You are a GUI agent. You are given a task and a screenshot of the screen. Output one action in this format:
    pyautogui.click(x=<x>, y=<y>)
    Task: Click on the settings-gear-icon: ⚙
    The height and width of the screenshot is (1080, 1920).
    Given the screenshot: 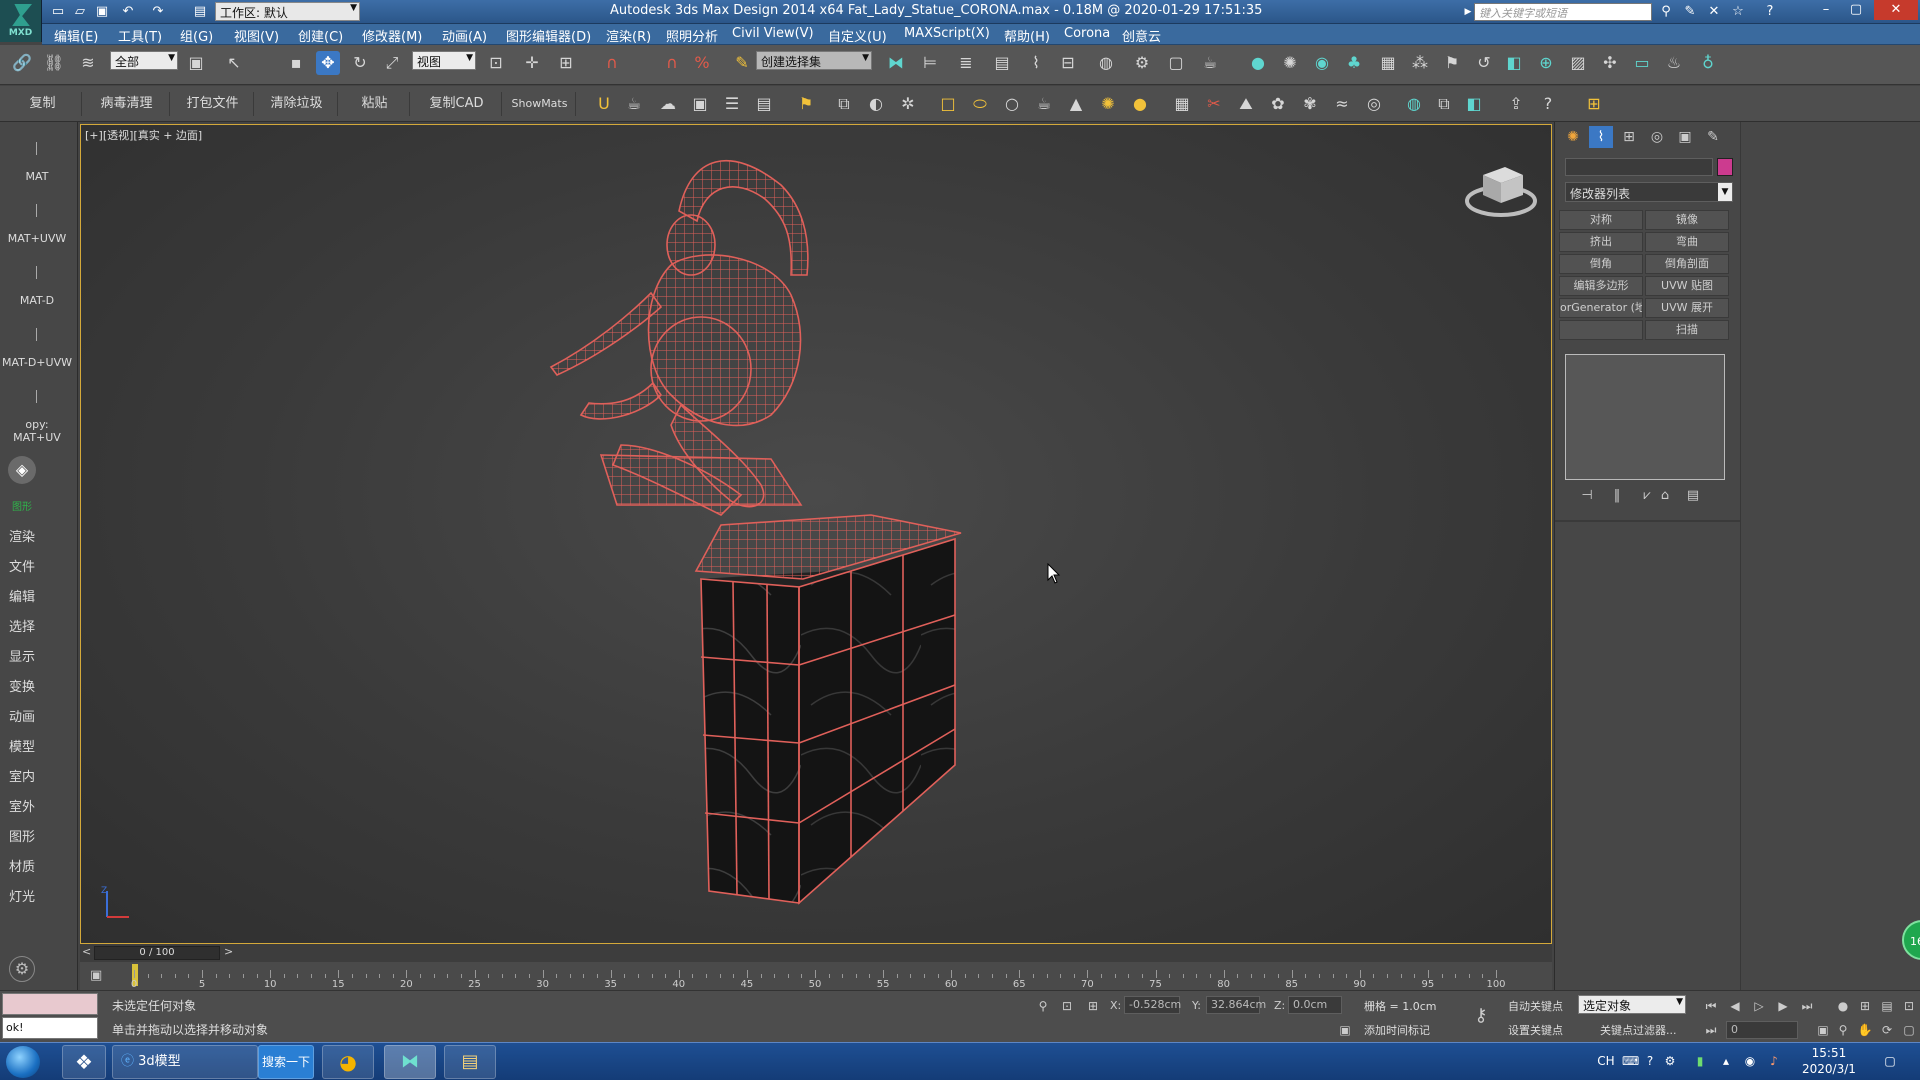 What is the action you would take?
    pyautogui.click(x=22, y=969)
    